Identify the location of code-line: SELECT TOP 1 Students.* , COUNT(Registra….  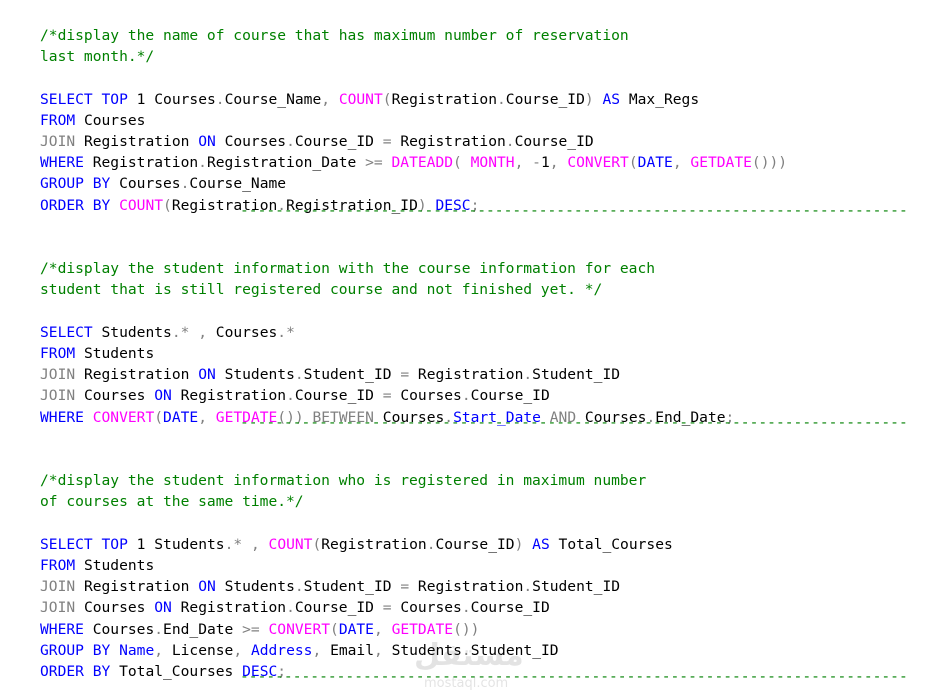
(356, 544).